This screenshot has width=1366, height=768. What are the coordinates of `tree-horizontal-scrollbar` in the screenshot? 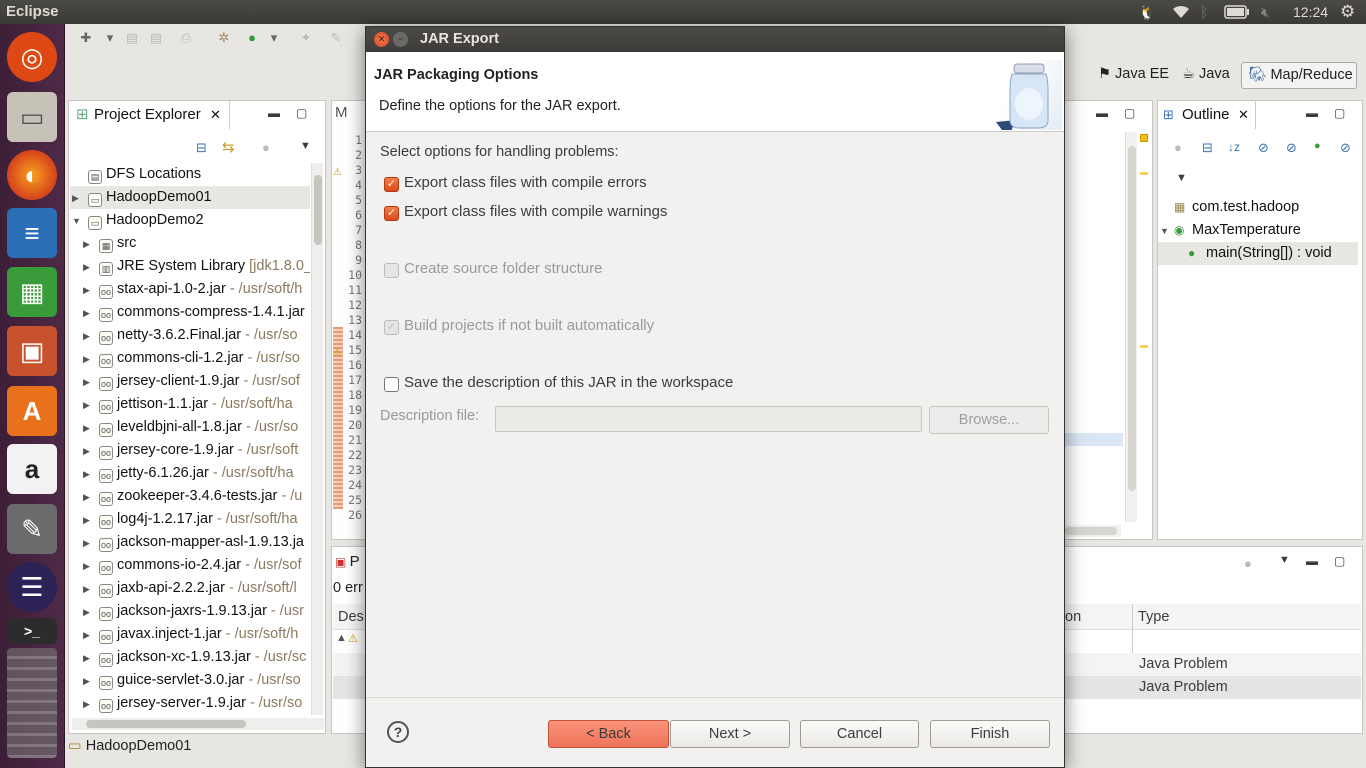 It's located at (198, 724).